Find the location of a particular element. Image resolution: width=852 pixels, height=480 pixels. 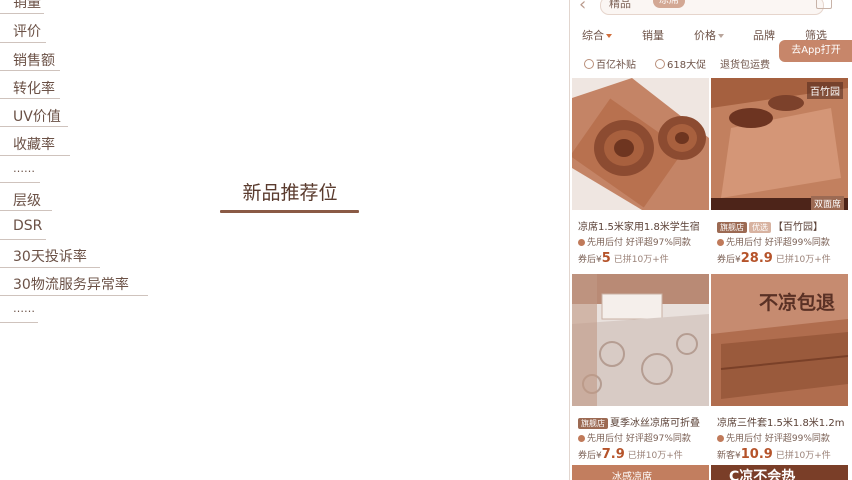

bedroom-mat-image is located at coordinates (640, 340).